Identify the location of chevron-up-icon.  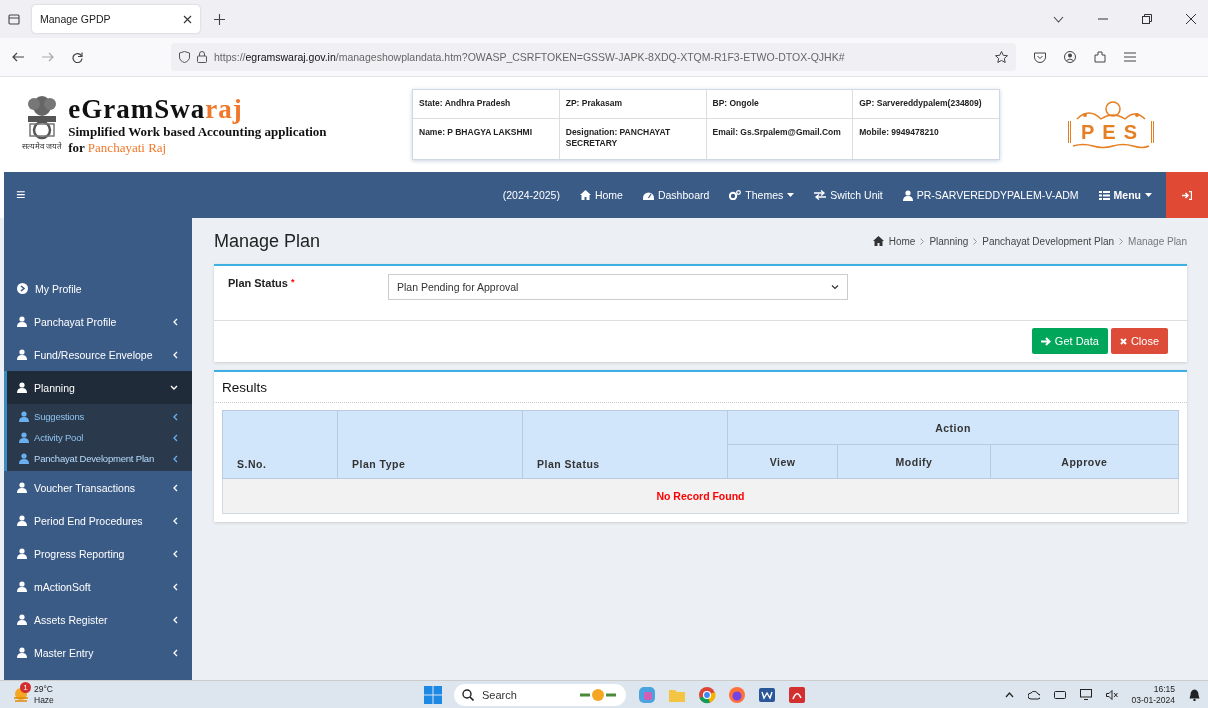
(1009, 694).